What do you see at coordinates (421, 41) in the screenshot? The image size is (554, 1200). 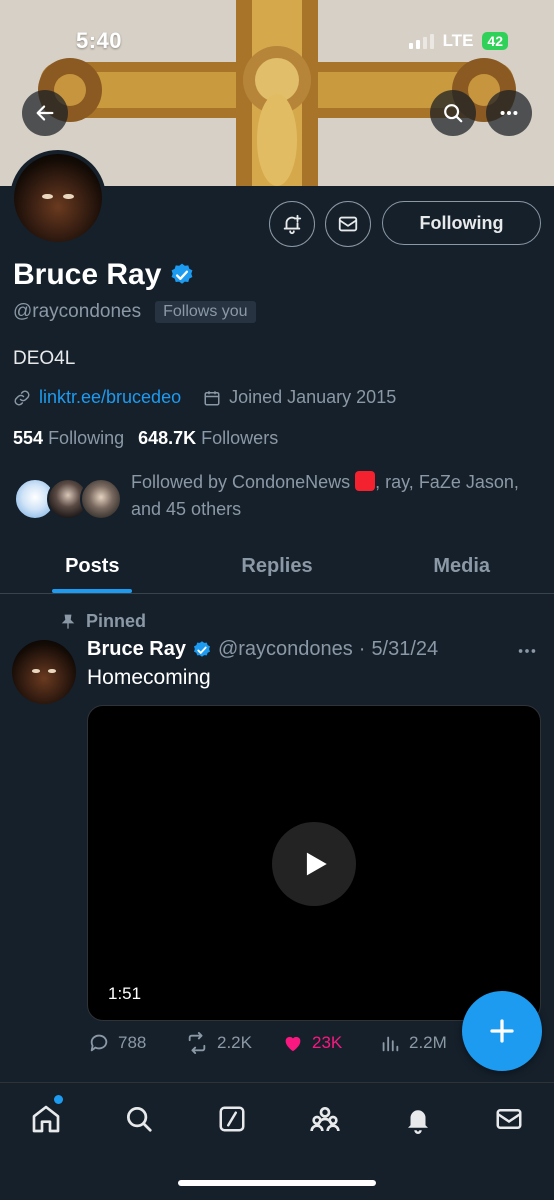 I see `signal-icon` at bounding box center [421, 41].